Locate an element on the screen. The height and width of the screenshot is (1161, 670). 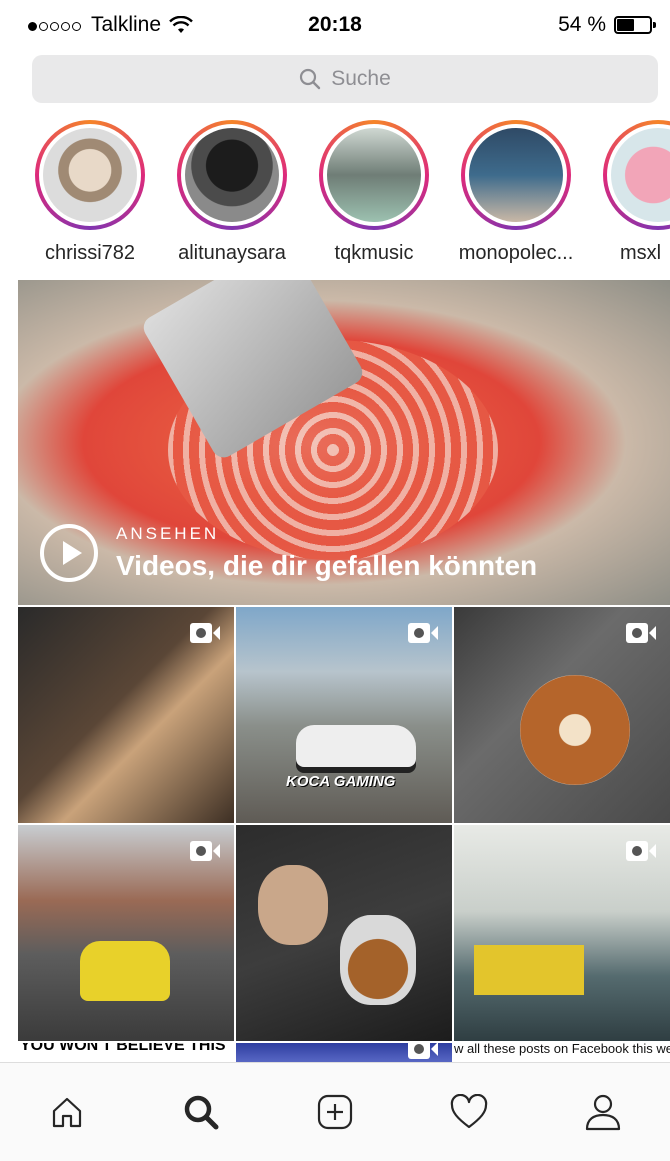
signal-strength-icon is located at coordinates (55, 25).